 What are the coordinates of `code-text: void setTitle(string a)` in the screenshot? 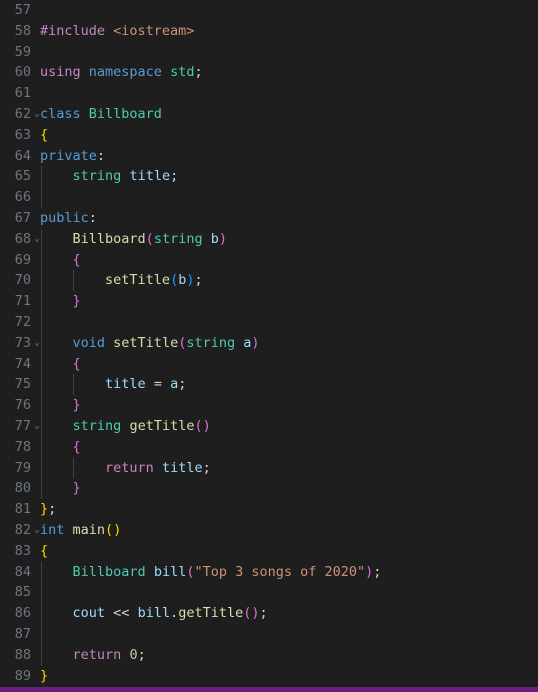 It's located at (289, 343).